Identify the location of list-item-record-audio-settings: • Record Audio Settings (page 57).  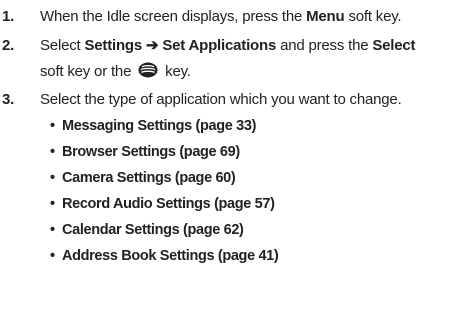
(260, 204).